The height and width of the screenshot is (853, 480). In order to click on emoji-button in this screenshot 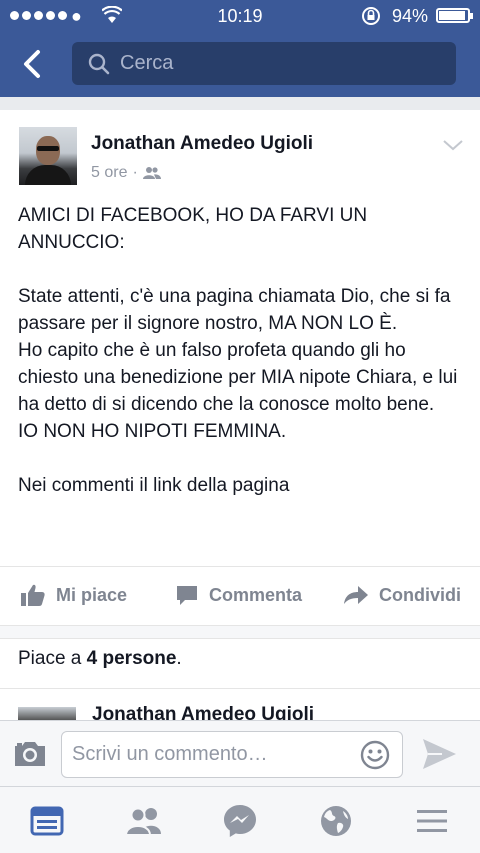, I will do `click(375, 755)`.